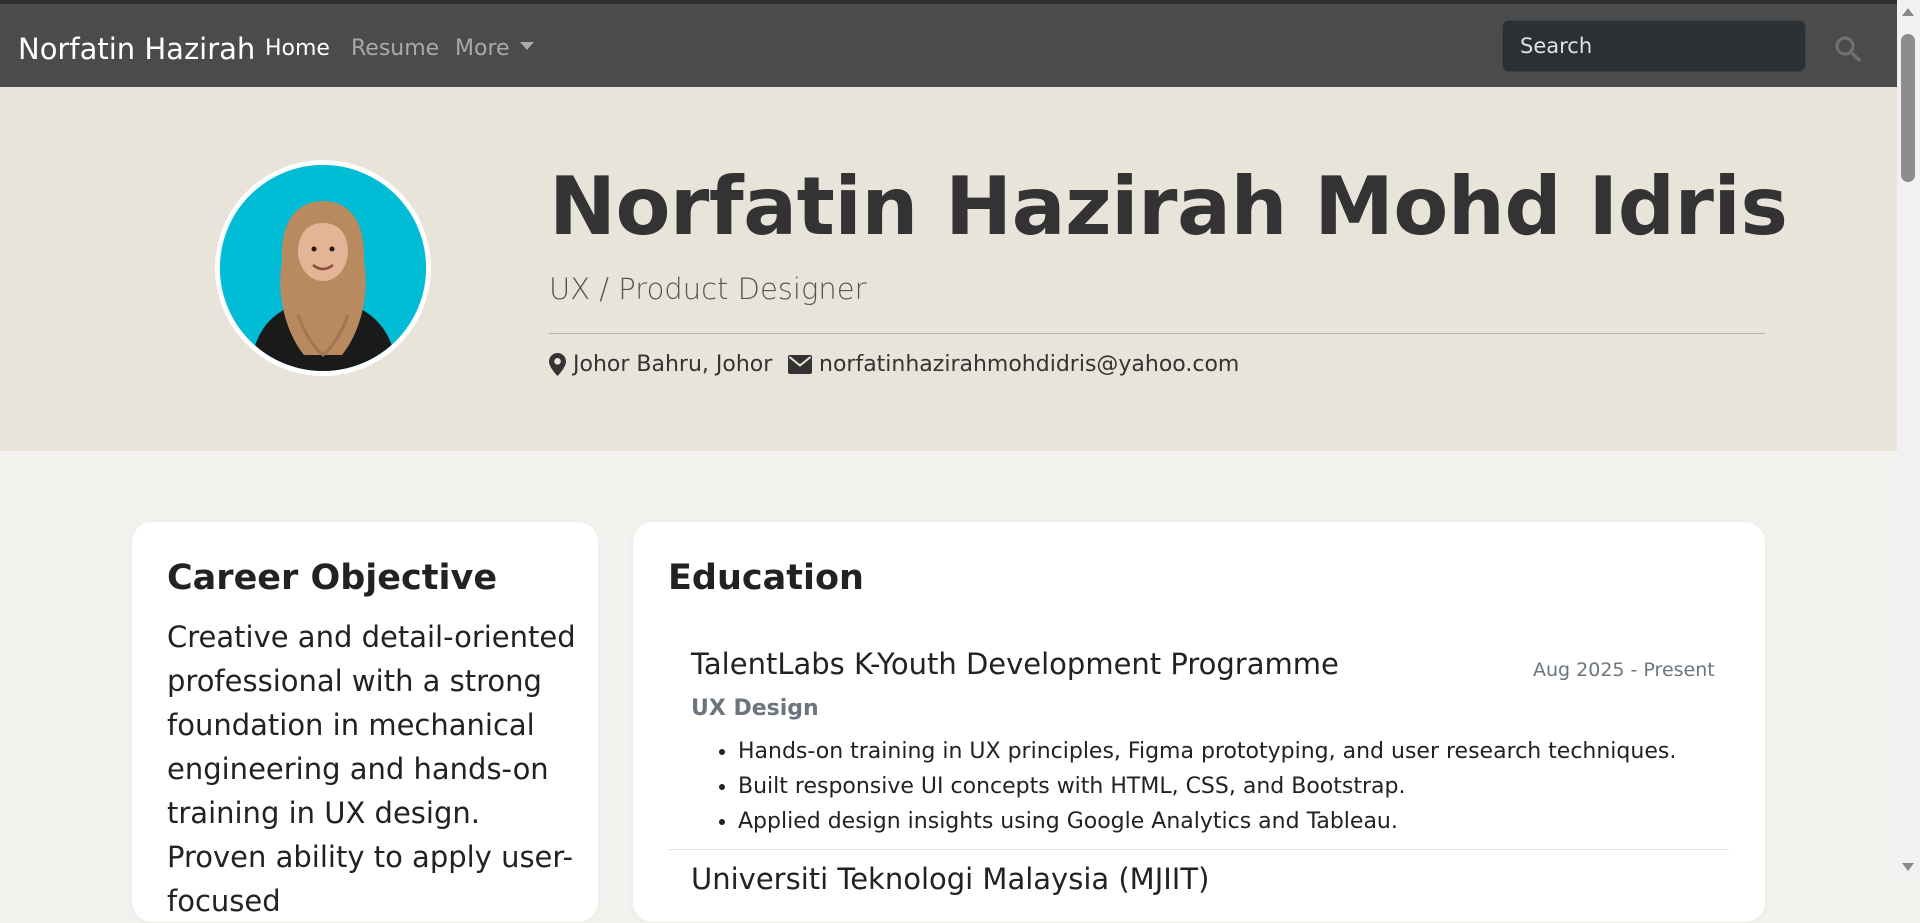 The image size is (1920, 923). I want to click on navbar-brand: Norfatin Hazirah, so click(136, 49).